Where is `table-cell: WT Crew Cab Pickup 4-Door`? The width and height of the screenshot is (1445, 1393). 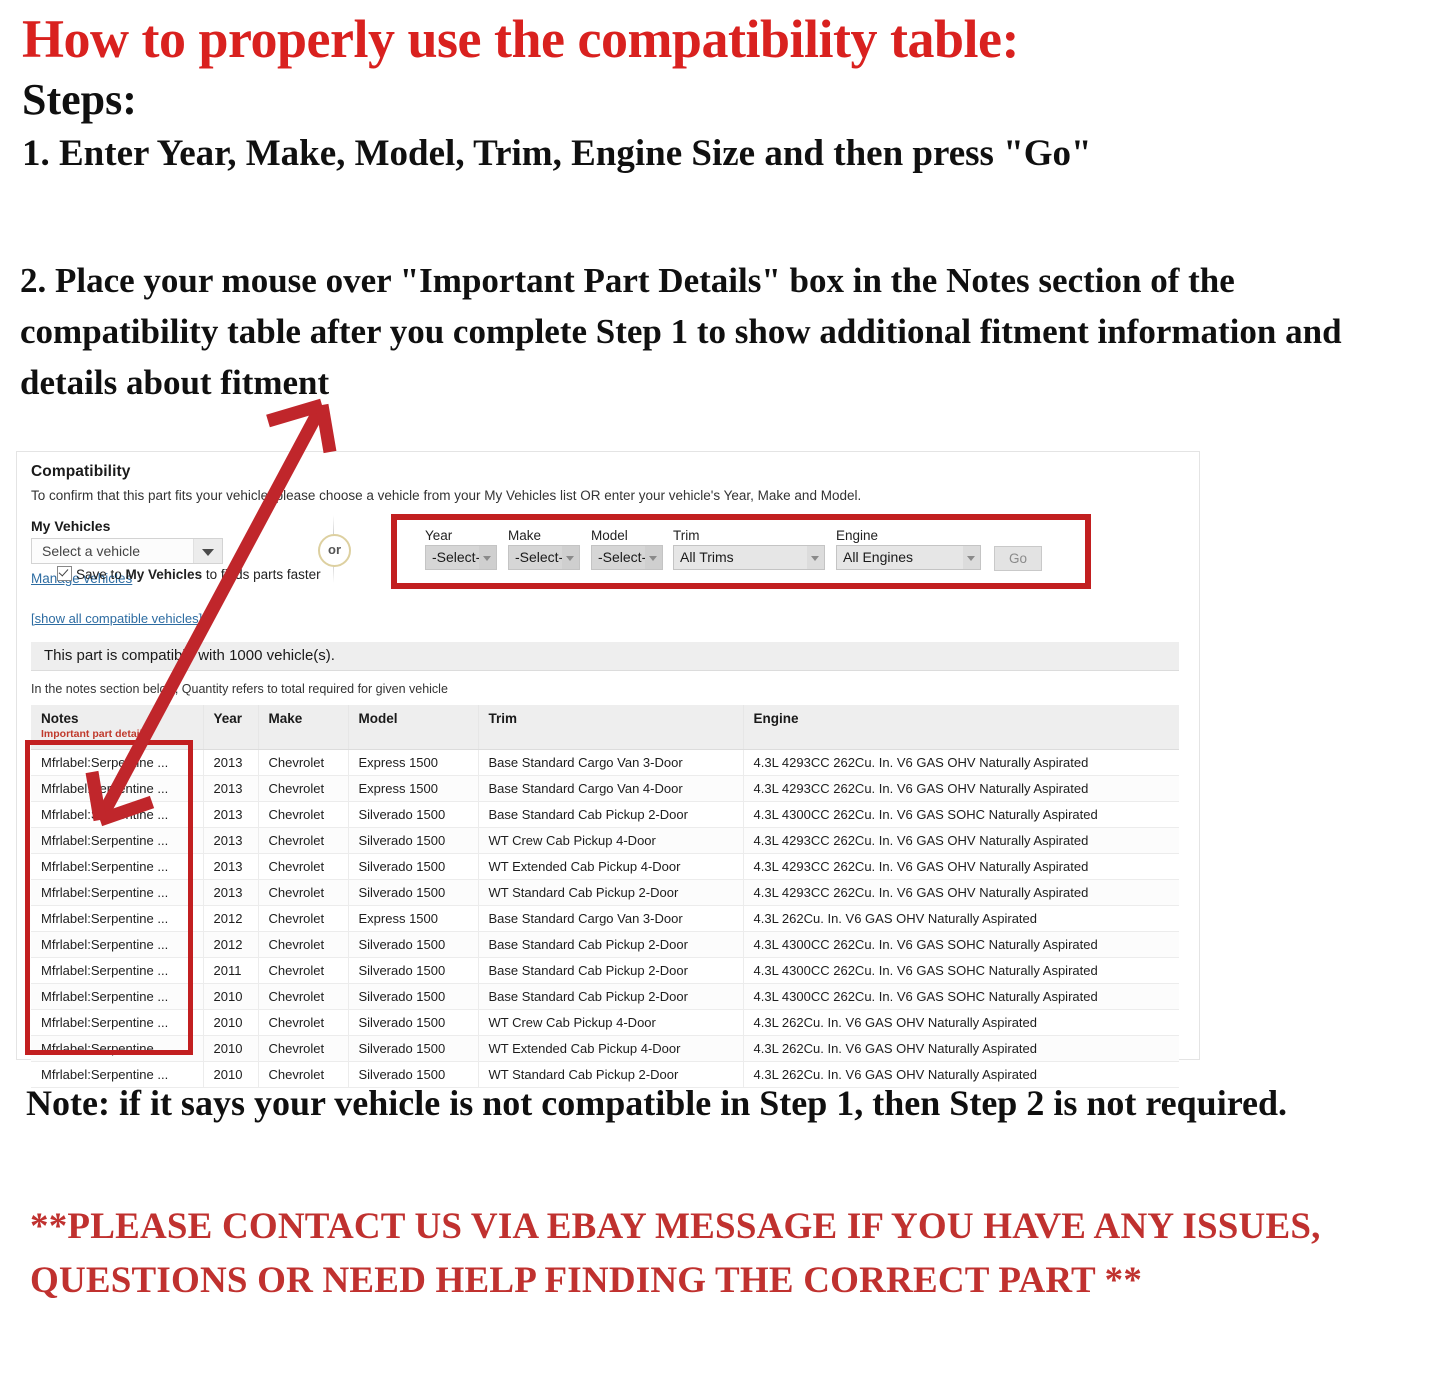
table-cell: WT Crew Cab Pickup 4-Door is located at coordinates (611, 840).